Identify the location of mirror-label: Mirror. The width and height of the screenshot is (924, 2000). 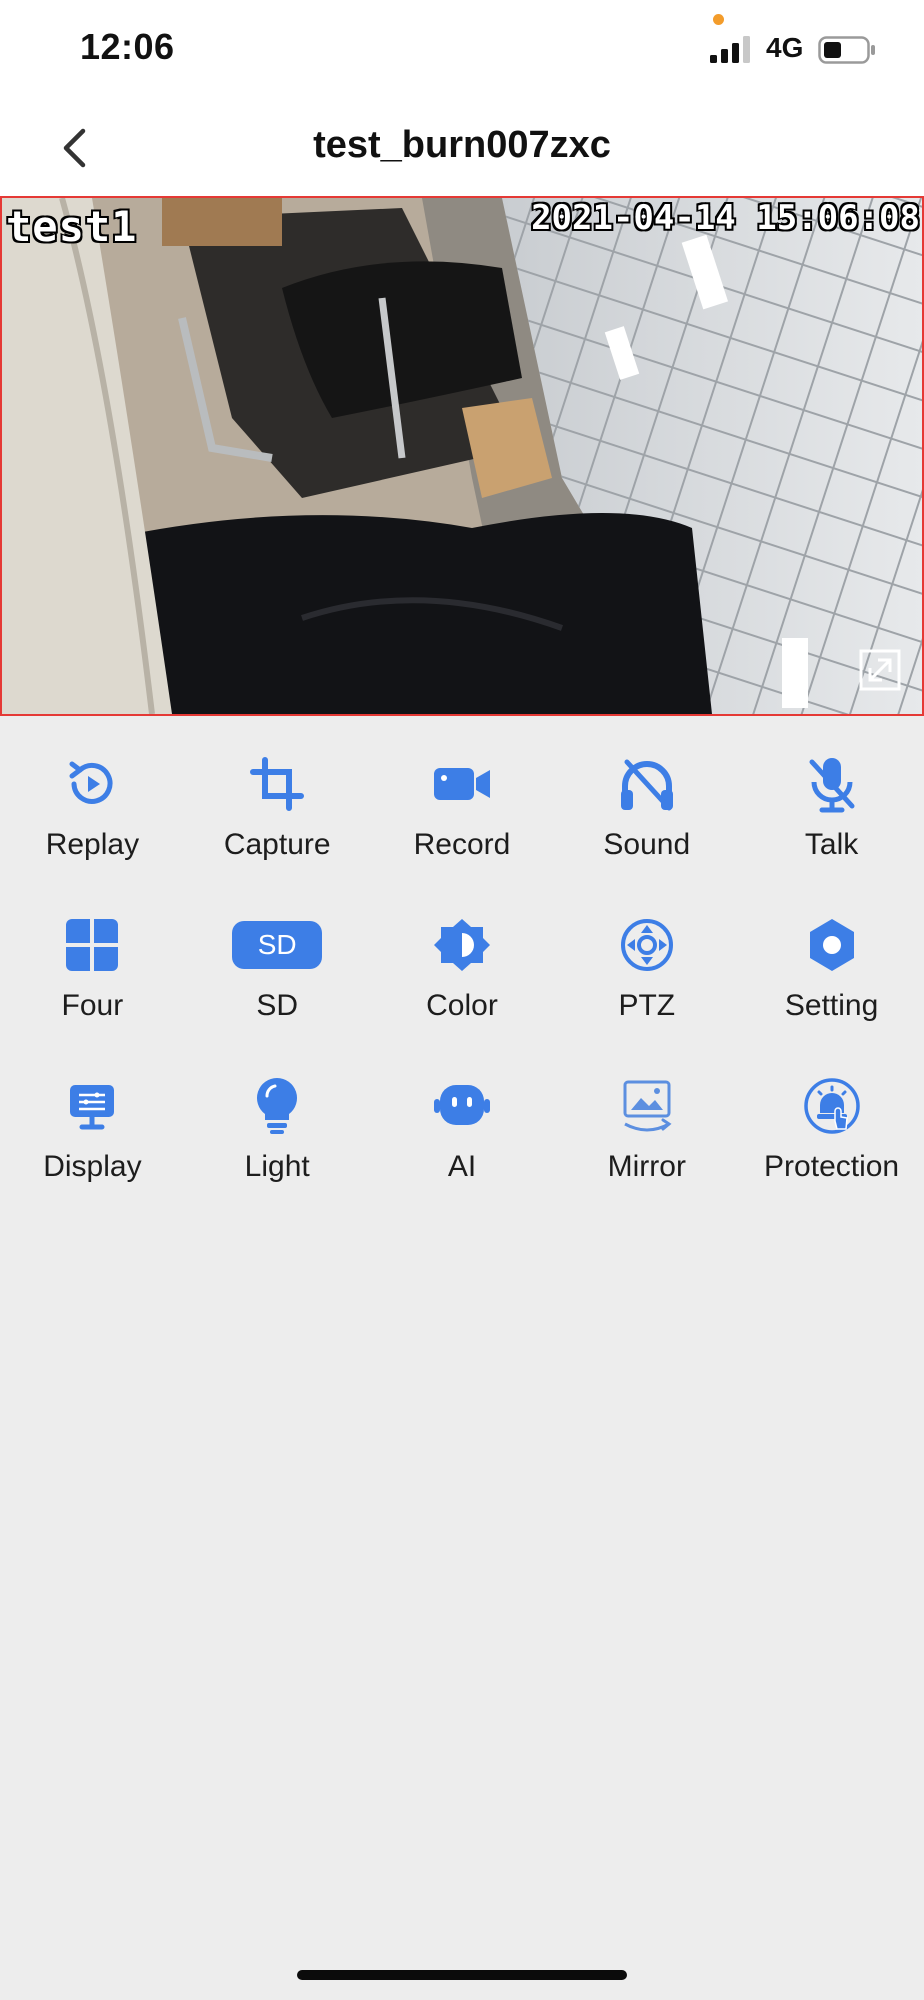
(646, 1166).